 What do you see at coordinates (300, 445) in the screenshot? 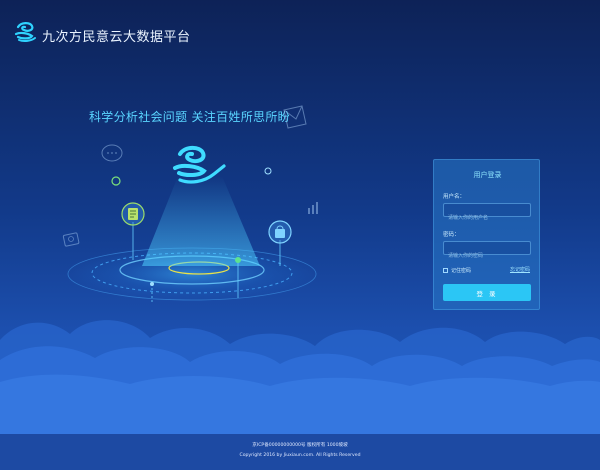
I see `footer-icp: 京ICP备00000000000号 版权所有 1000坡坡` at bounding box center [300, 445].